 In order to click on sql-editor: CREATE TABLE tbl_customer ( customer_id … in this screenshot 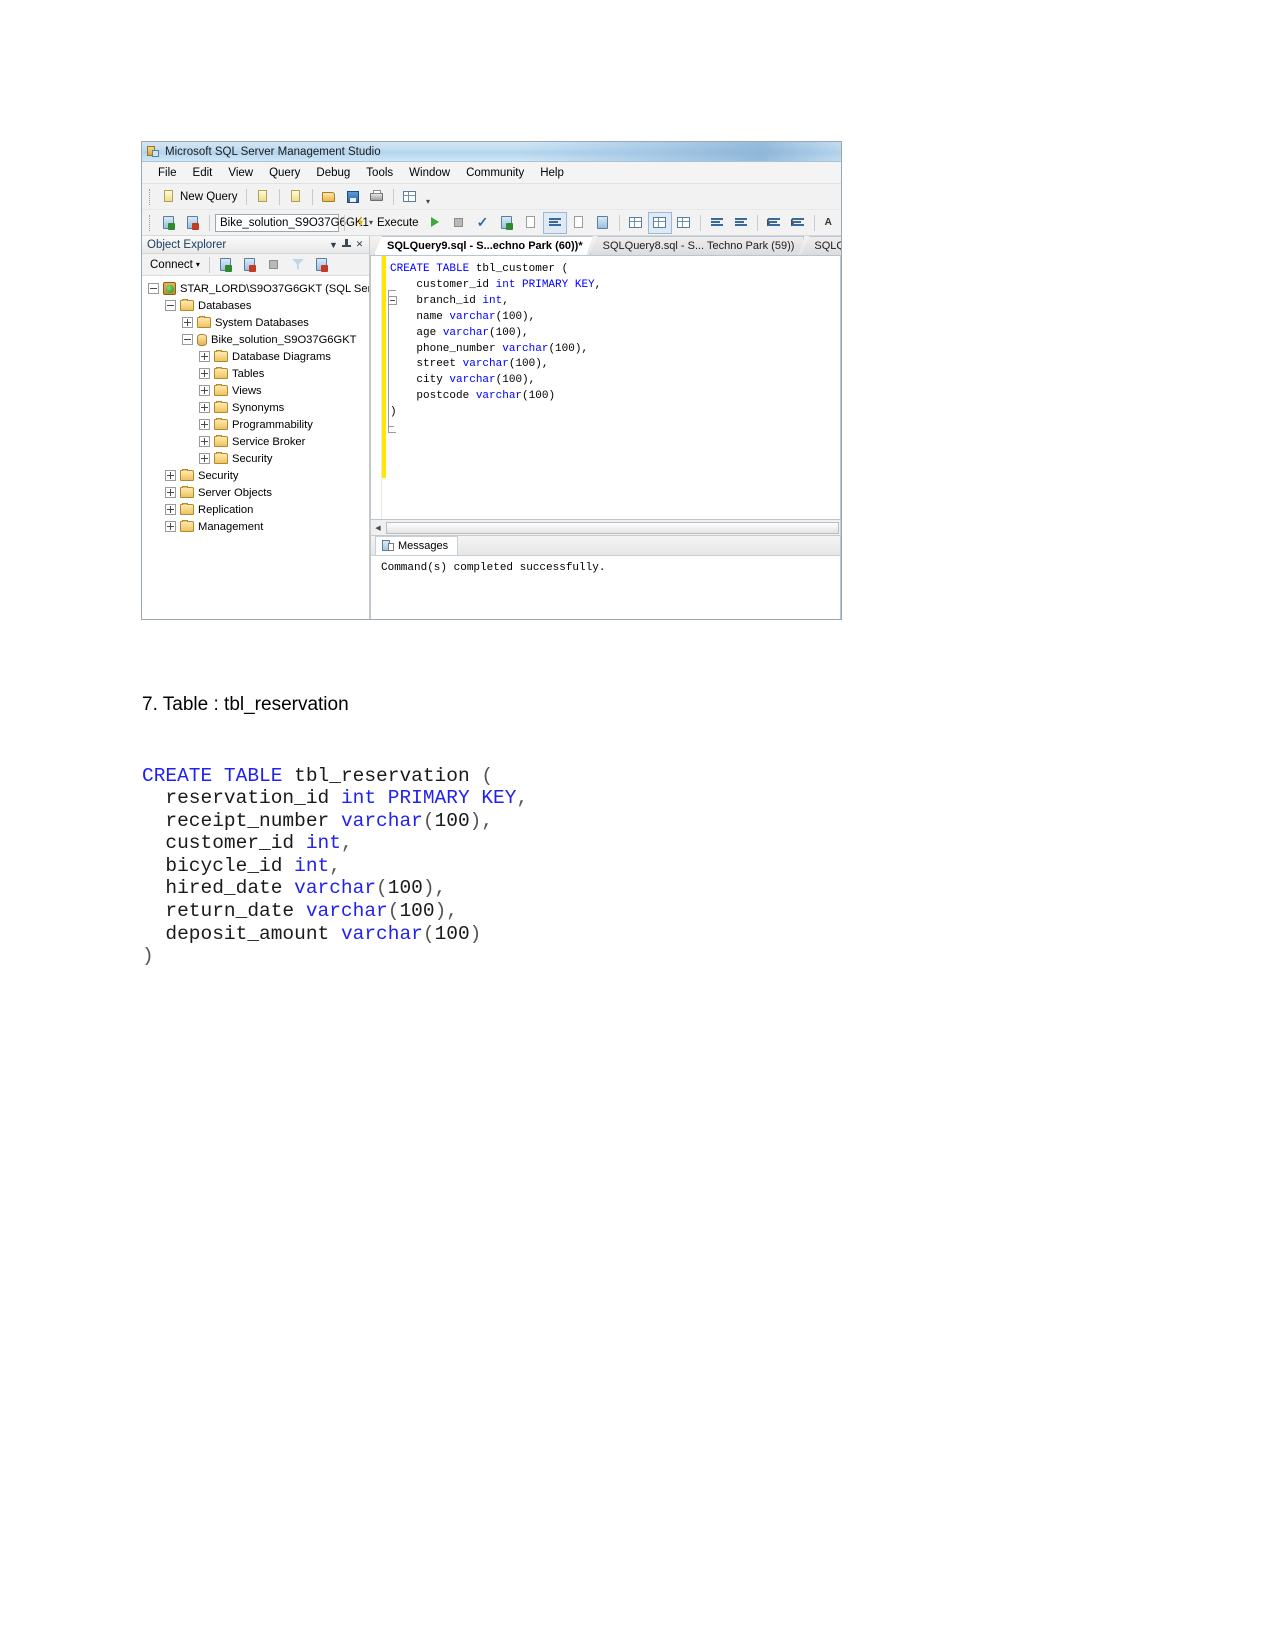, I will do `click(605, 388)`.